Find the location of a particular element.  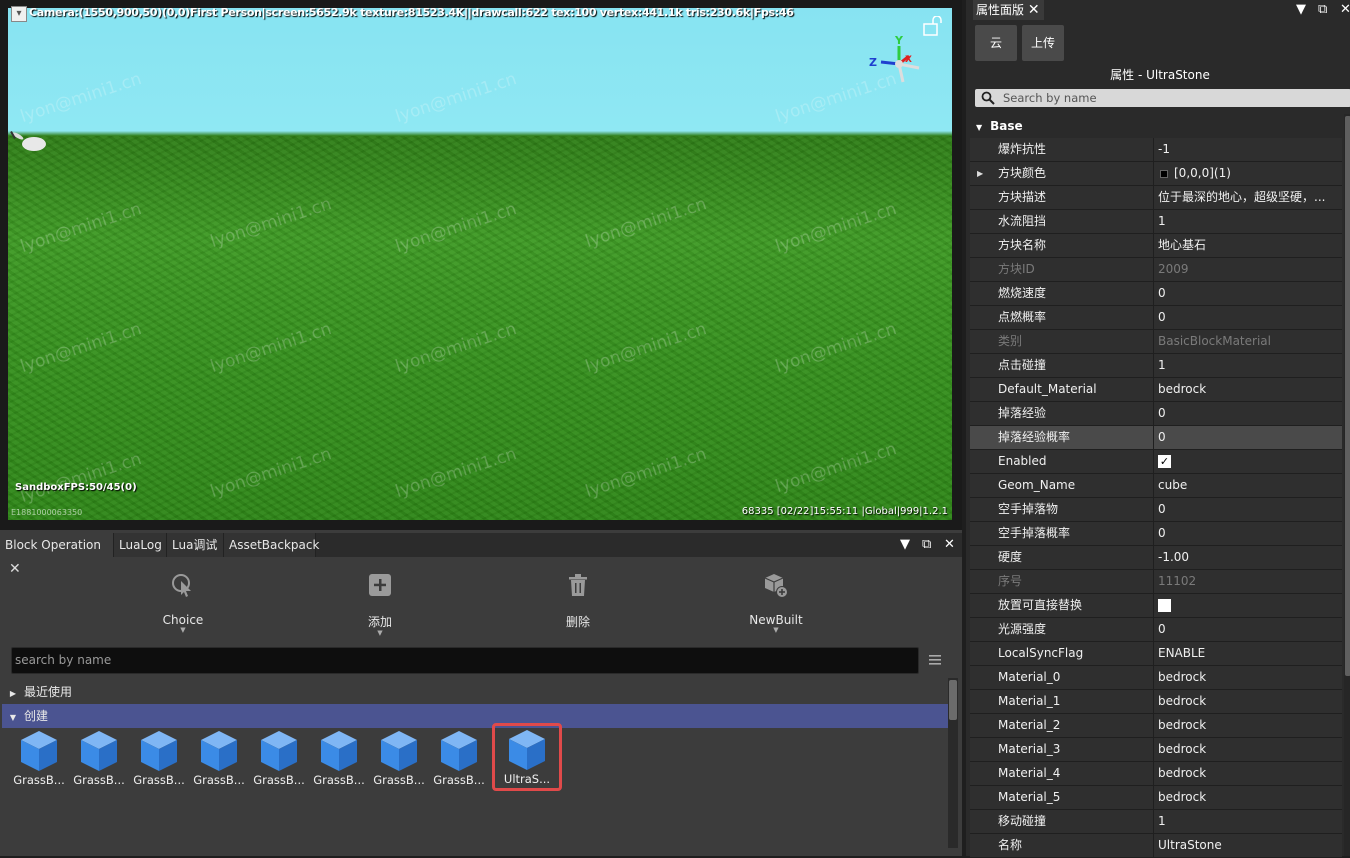

property-row: Material_0 bedrock is located at coordinates (1156, 678).